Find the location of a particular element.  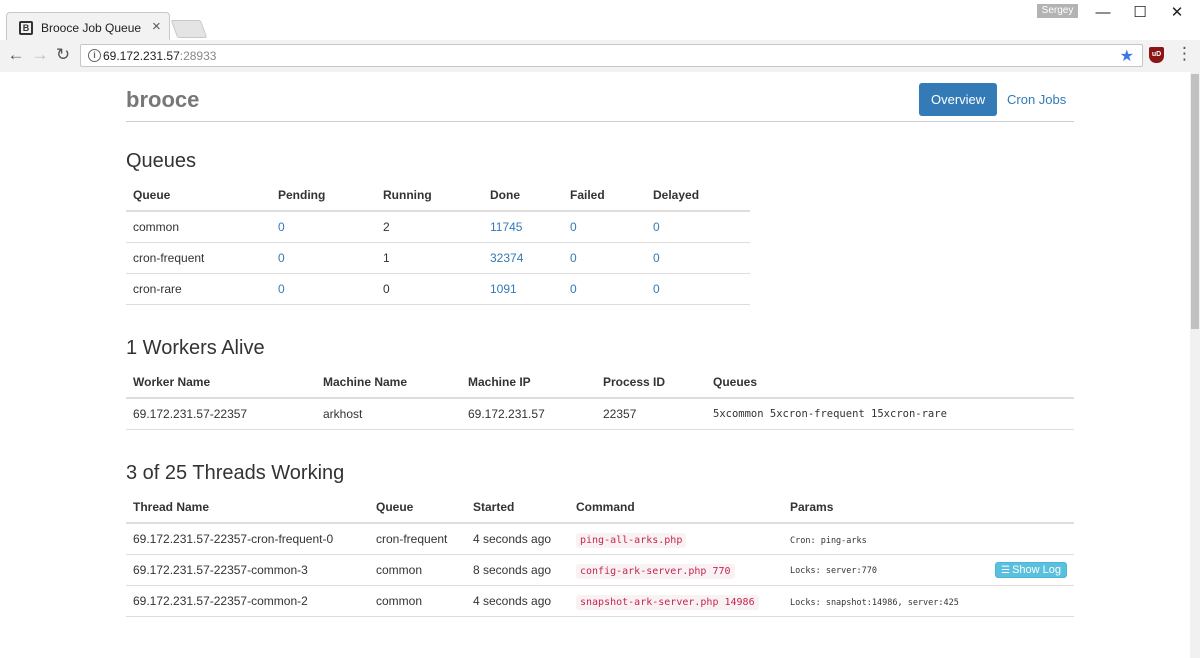

nav-overview: Overview is located at coordinates (958, 99).